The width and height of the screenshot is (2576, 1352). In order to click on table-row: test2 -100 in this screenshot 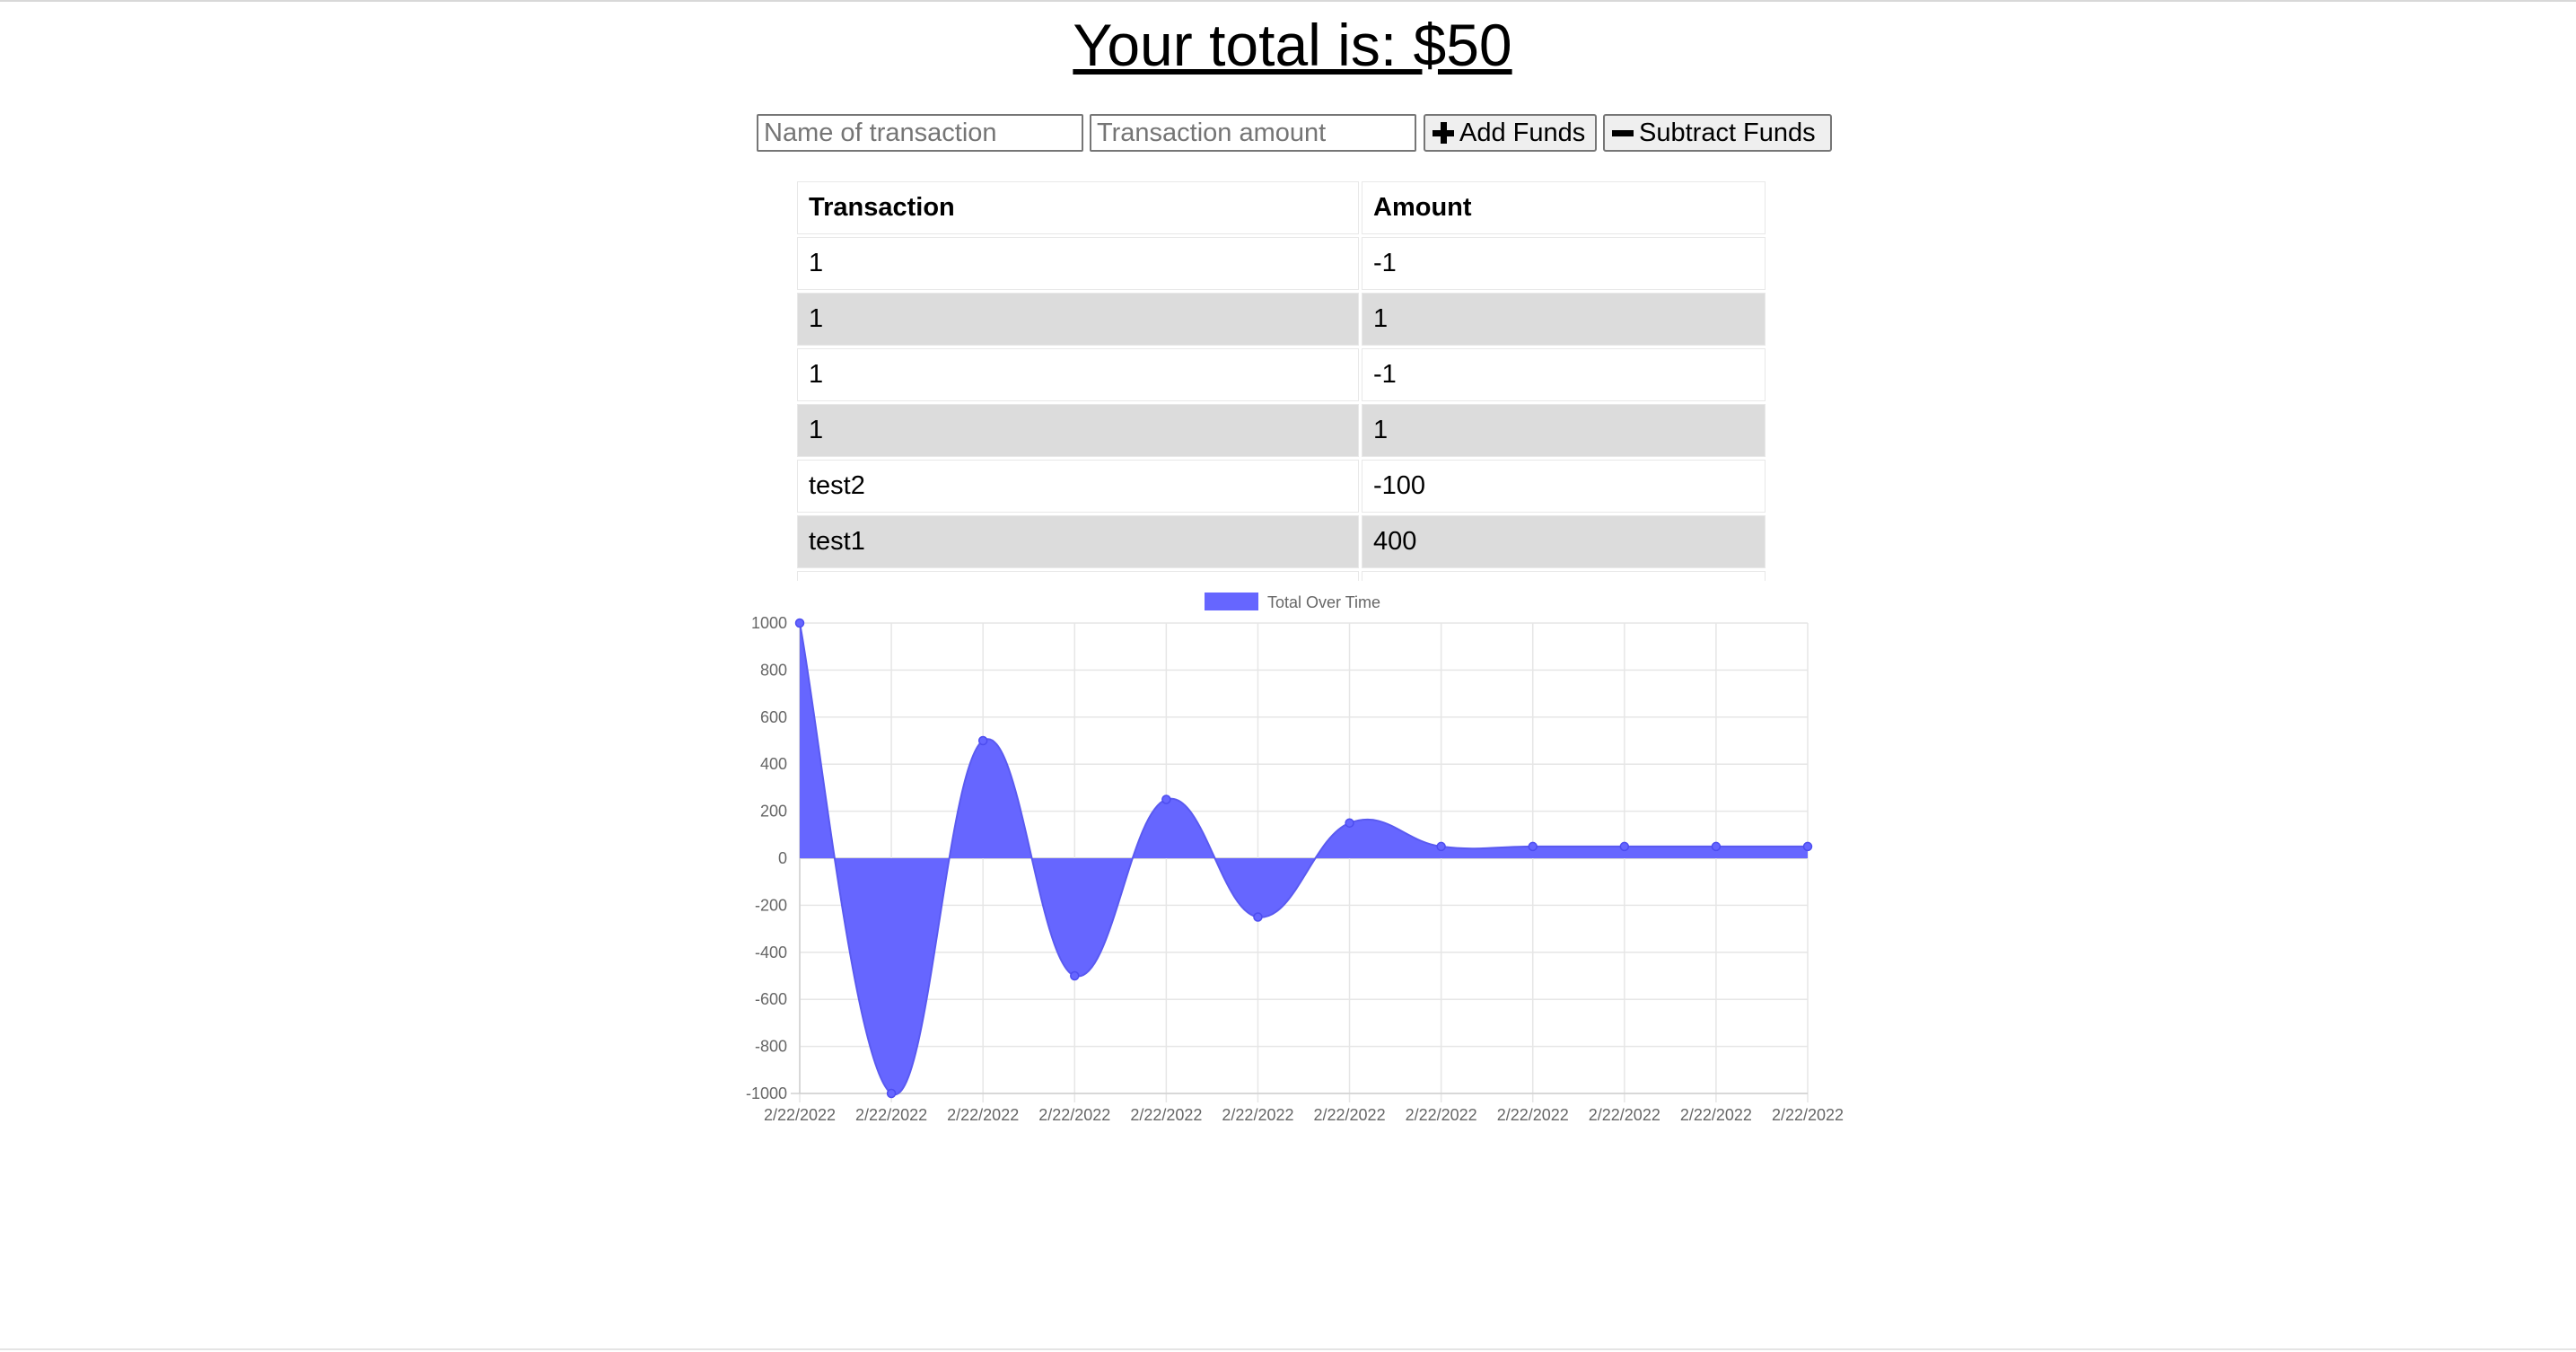, I will do `click(1281, 486)`.